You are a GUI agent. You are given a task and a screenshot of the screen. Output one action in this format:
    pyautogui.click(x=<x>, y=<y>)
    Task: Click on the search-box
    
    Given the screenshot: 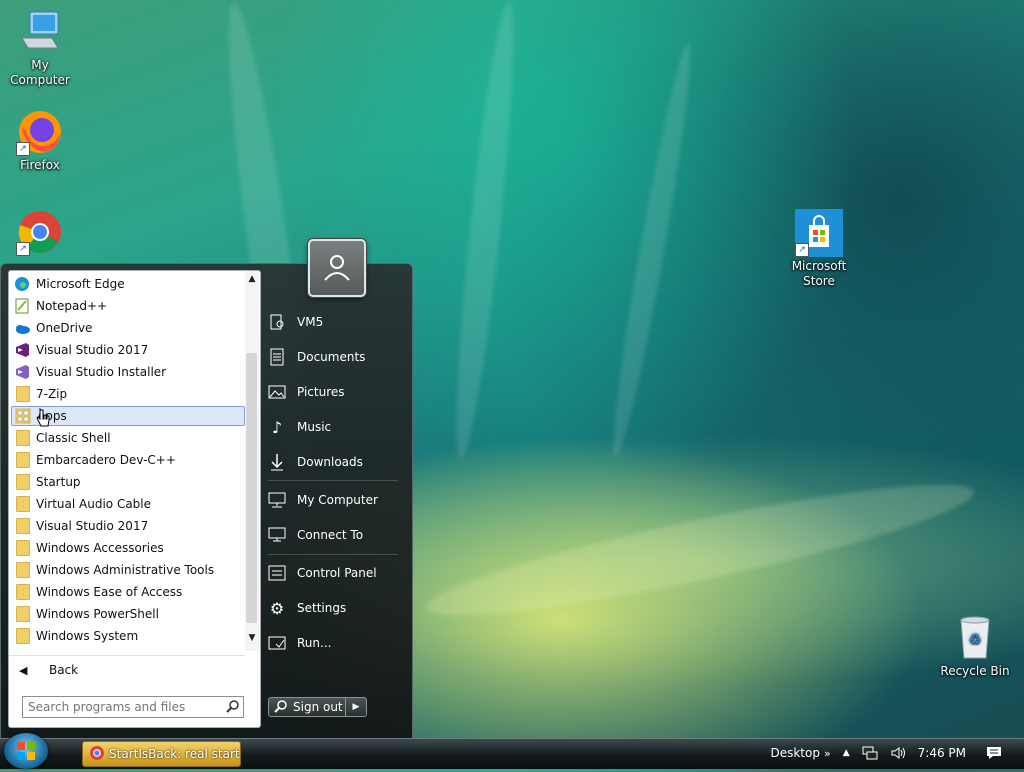 What is the action you would take?
    pyautogui.click(x=133, y=707)
    